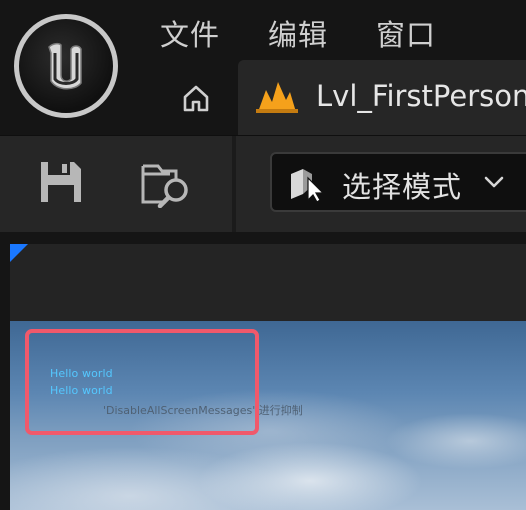 The width and height of the screenshot is (526, 510). I want to click on level-icon, so click(277, 97).